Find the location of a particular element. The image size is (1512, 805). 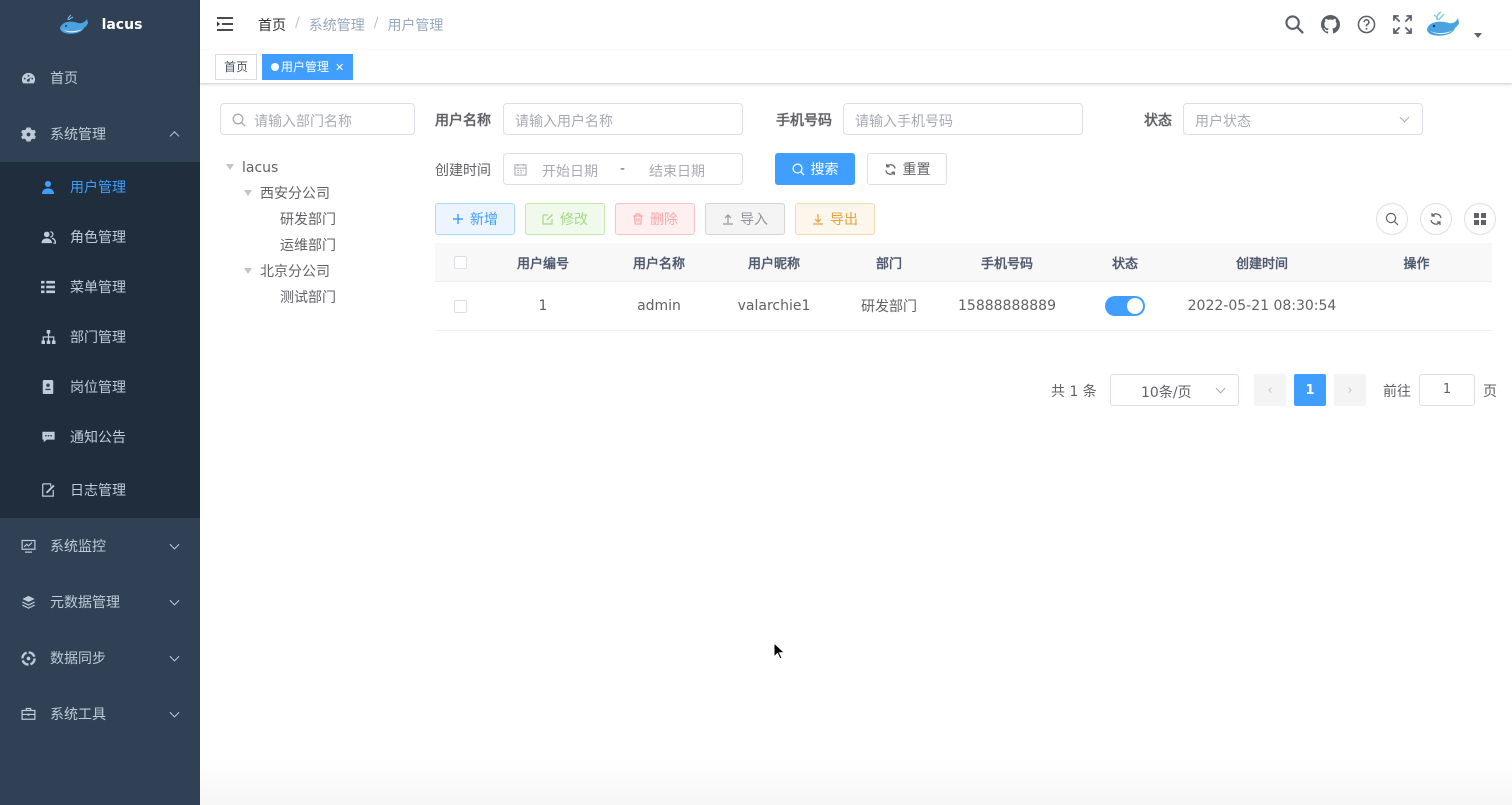

placeholder: 请输入用户名称 is located at coordinates (564, 122).